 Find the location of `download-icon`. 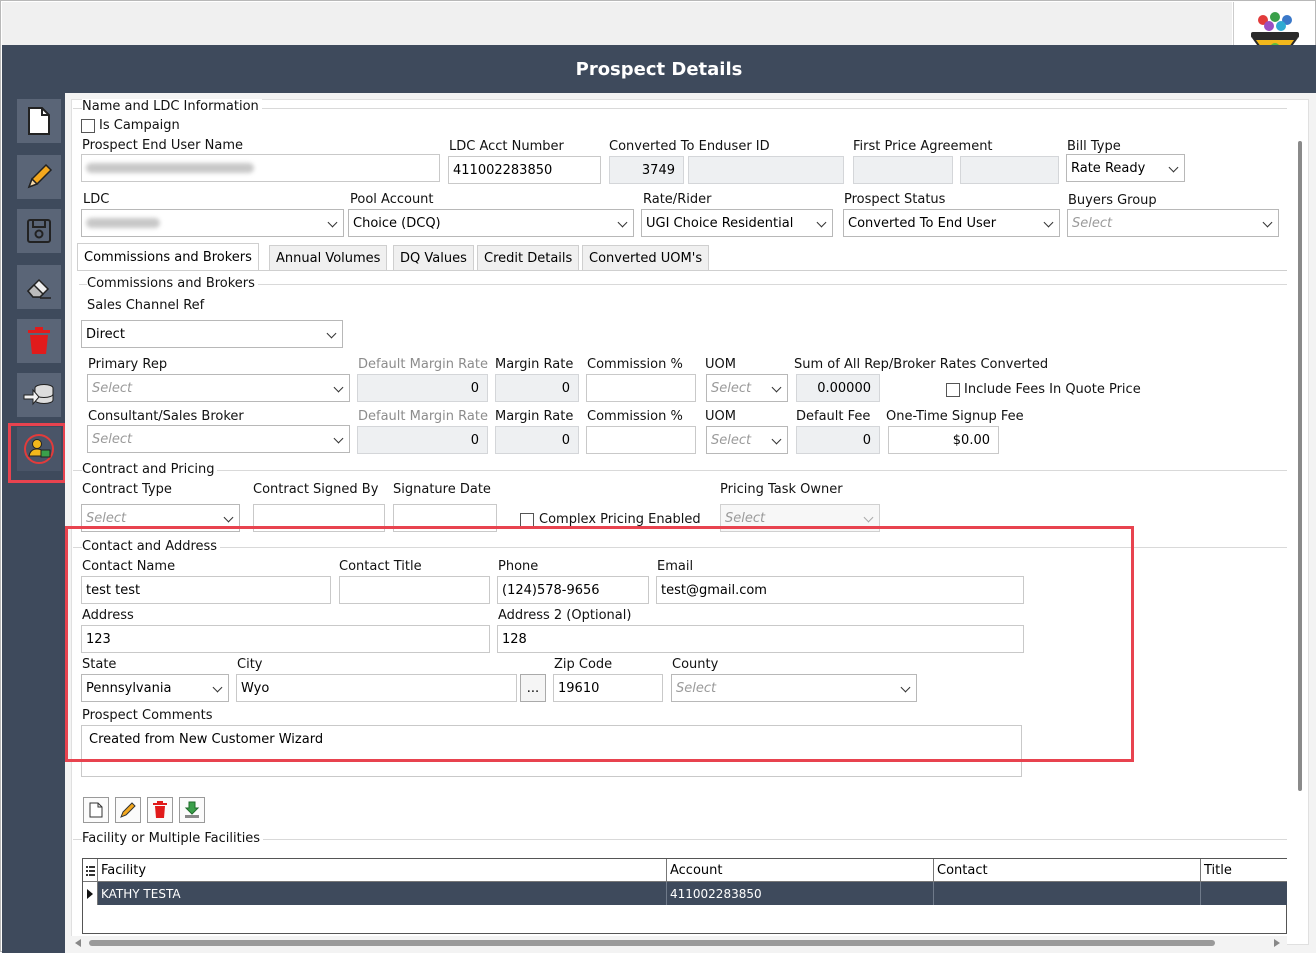

download-icon is located at coordinates (192, 809).